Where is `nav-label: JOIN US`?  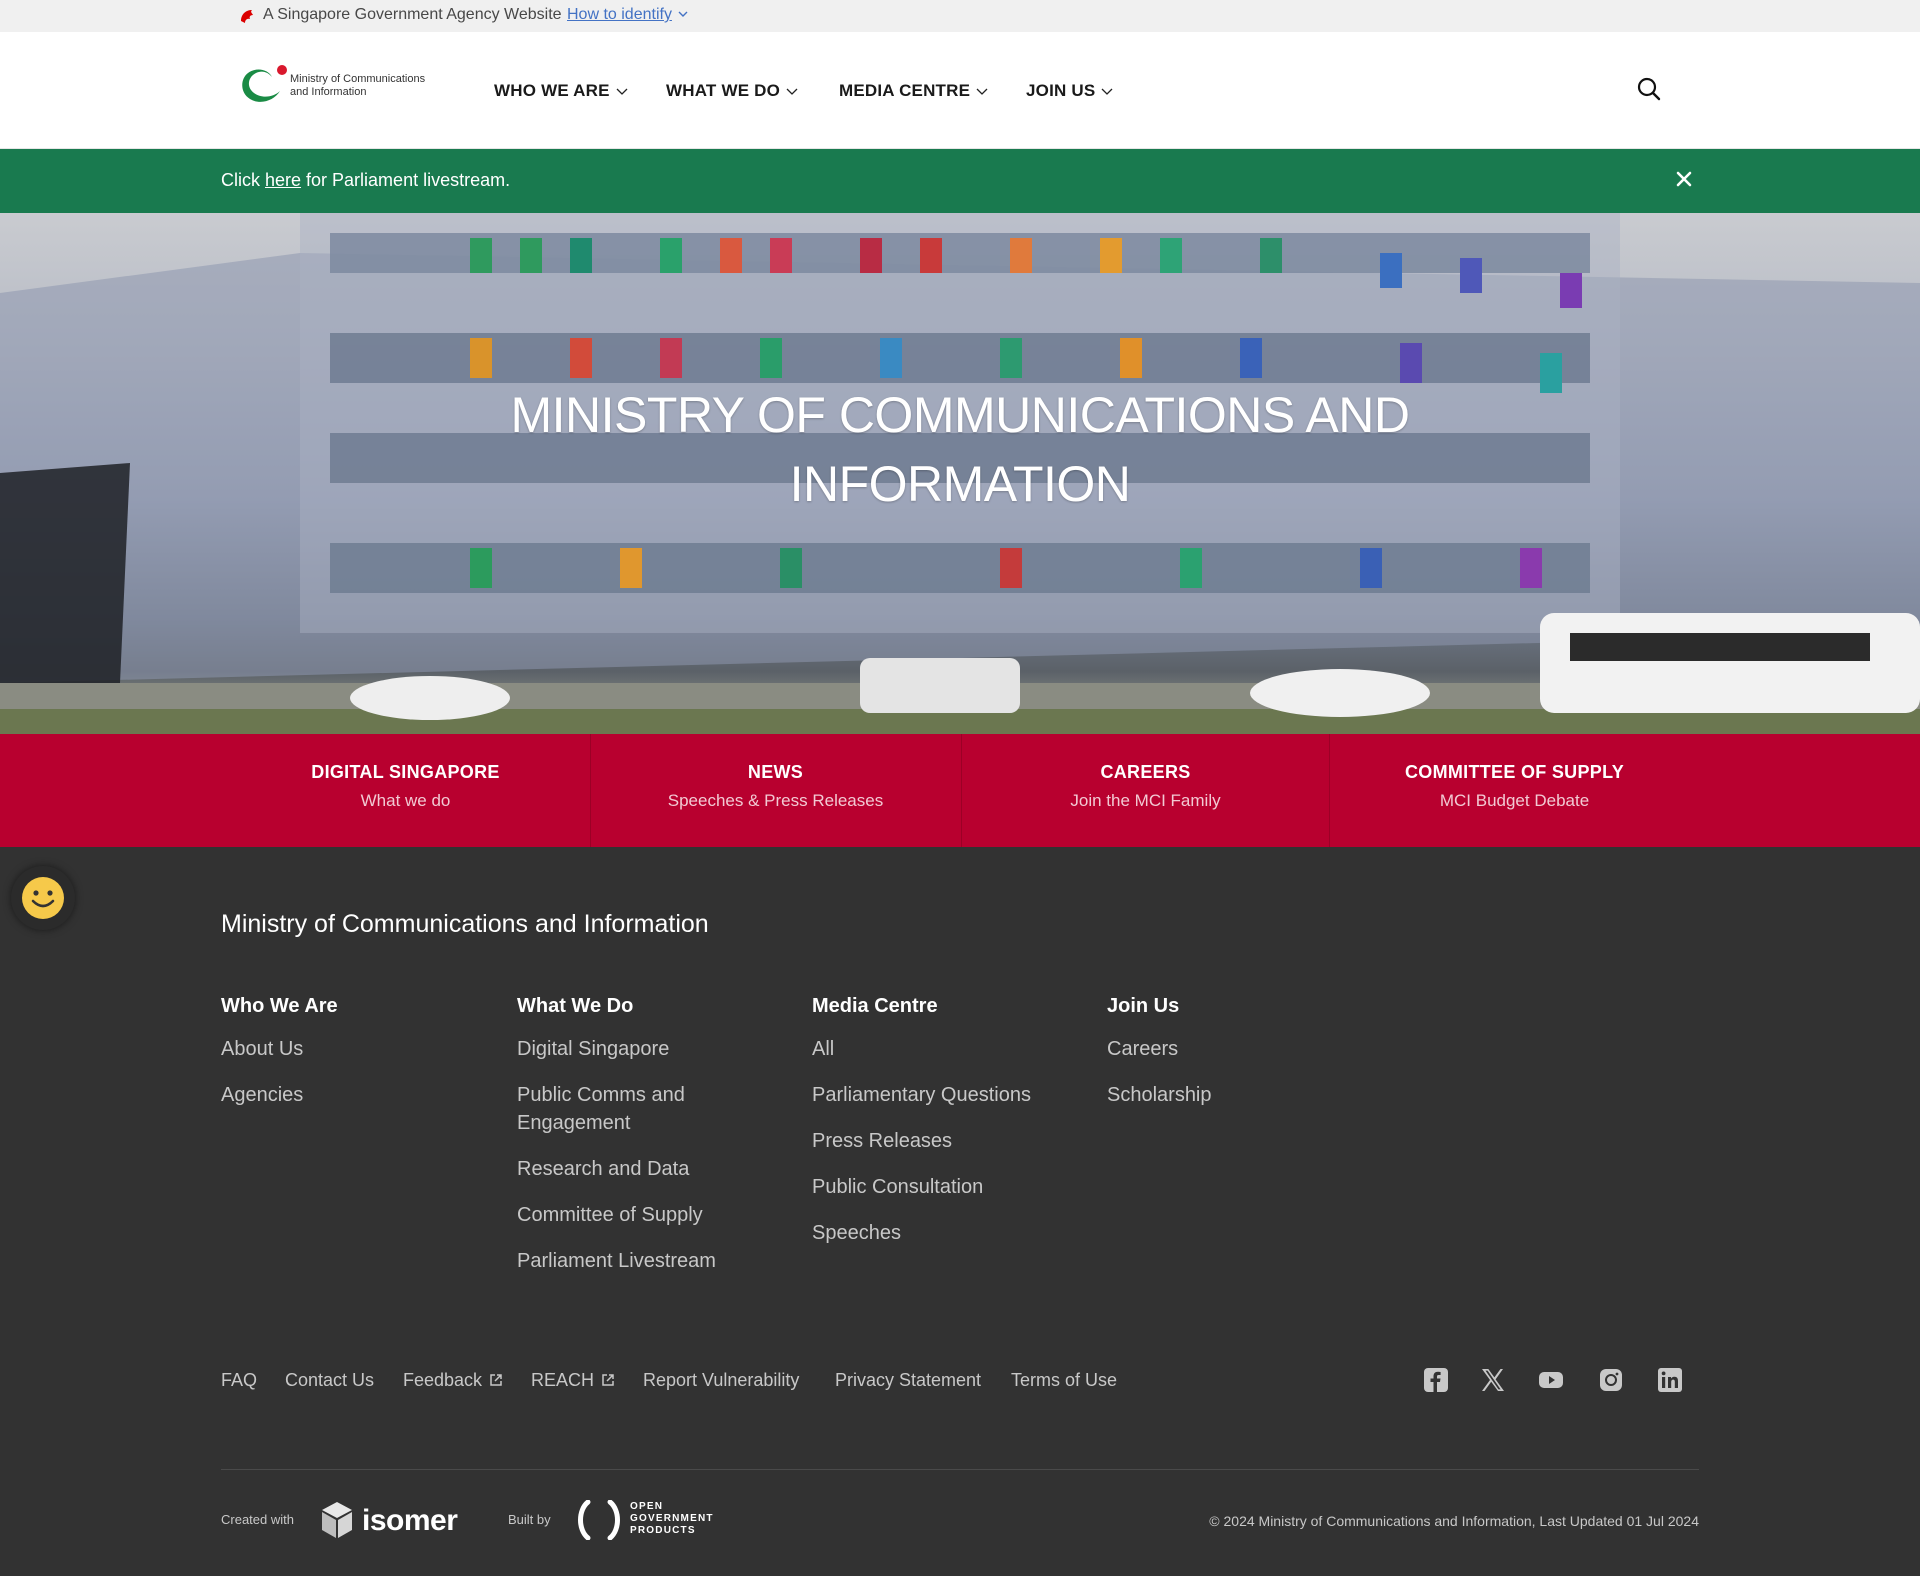 nav-label: JOIN US is located at coordinates (1061, 90).